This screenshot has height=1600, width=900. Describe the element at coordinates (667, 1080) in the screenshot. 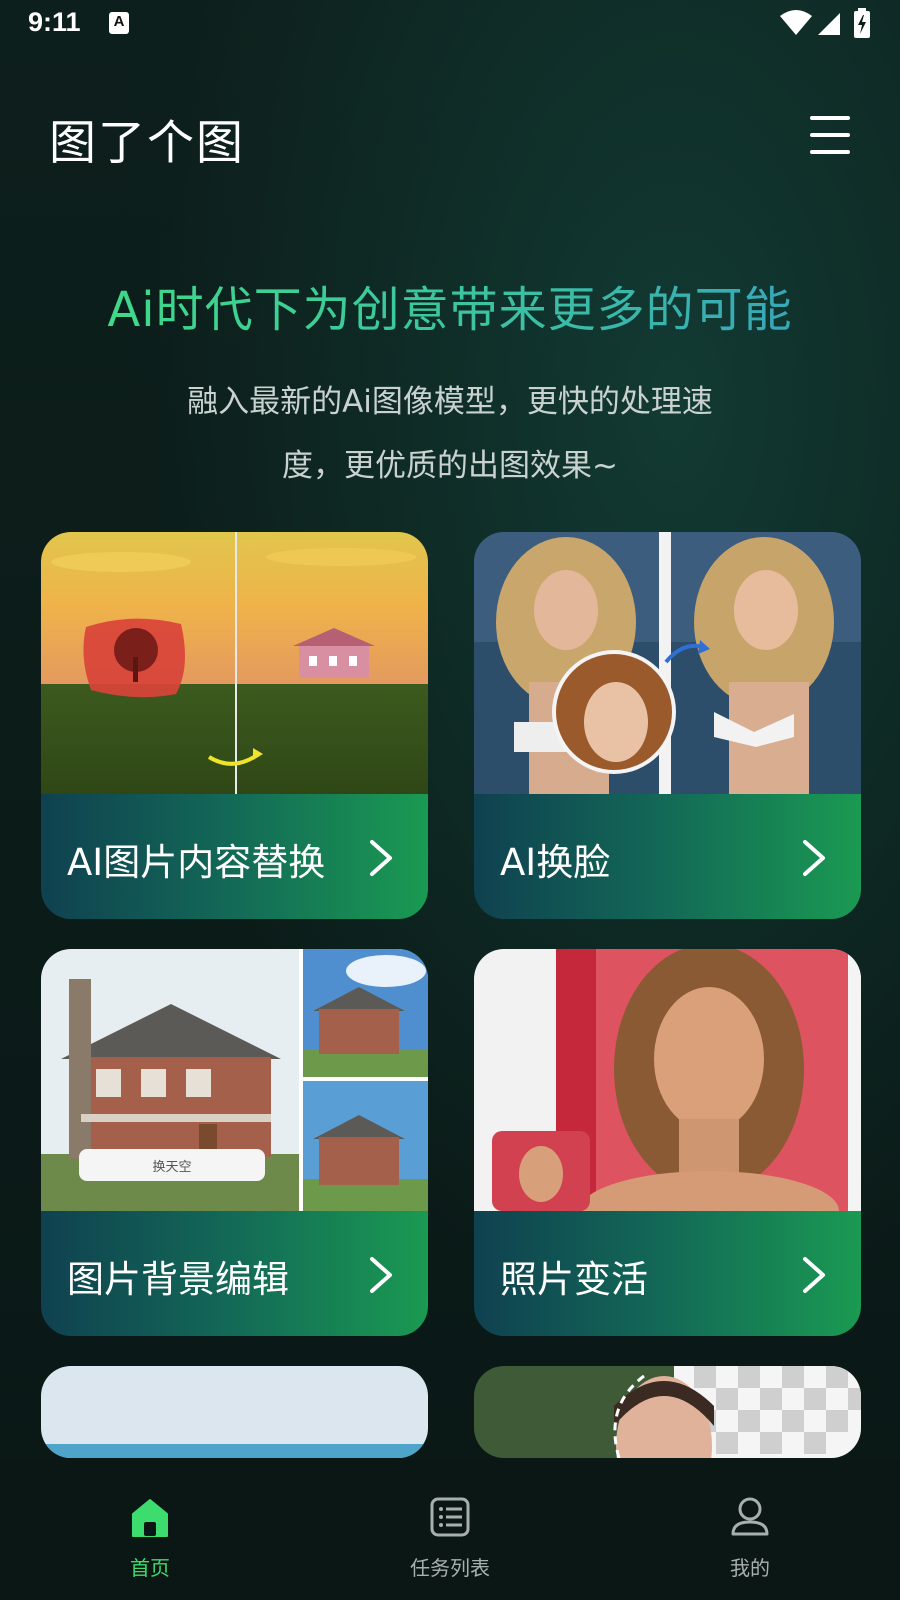

I see `card-image-photo-animate` at that location.